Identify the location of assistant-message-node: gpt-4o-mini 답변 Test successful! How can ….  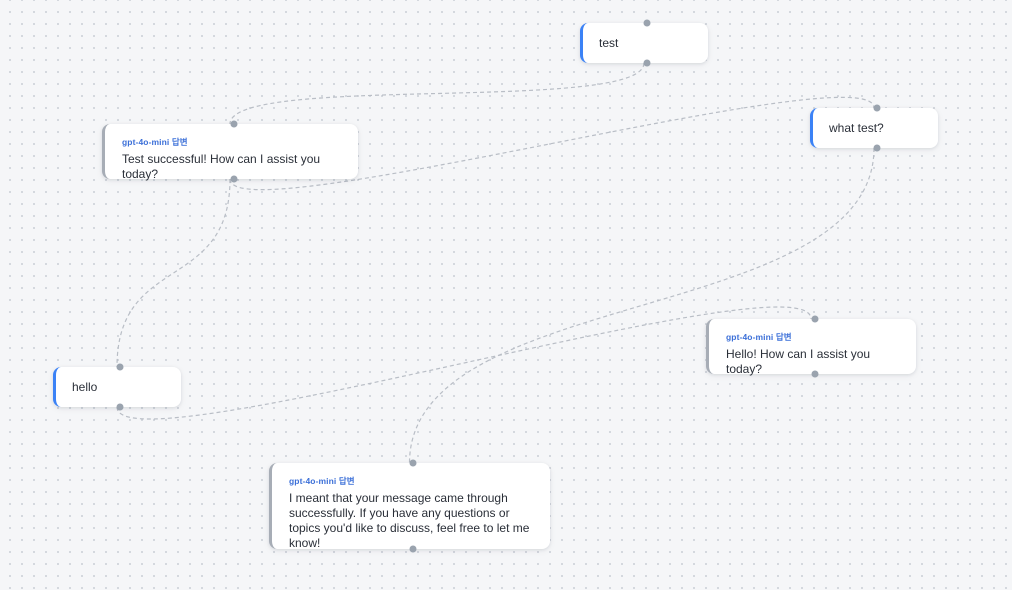
(230, 151).